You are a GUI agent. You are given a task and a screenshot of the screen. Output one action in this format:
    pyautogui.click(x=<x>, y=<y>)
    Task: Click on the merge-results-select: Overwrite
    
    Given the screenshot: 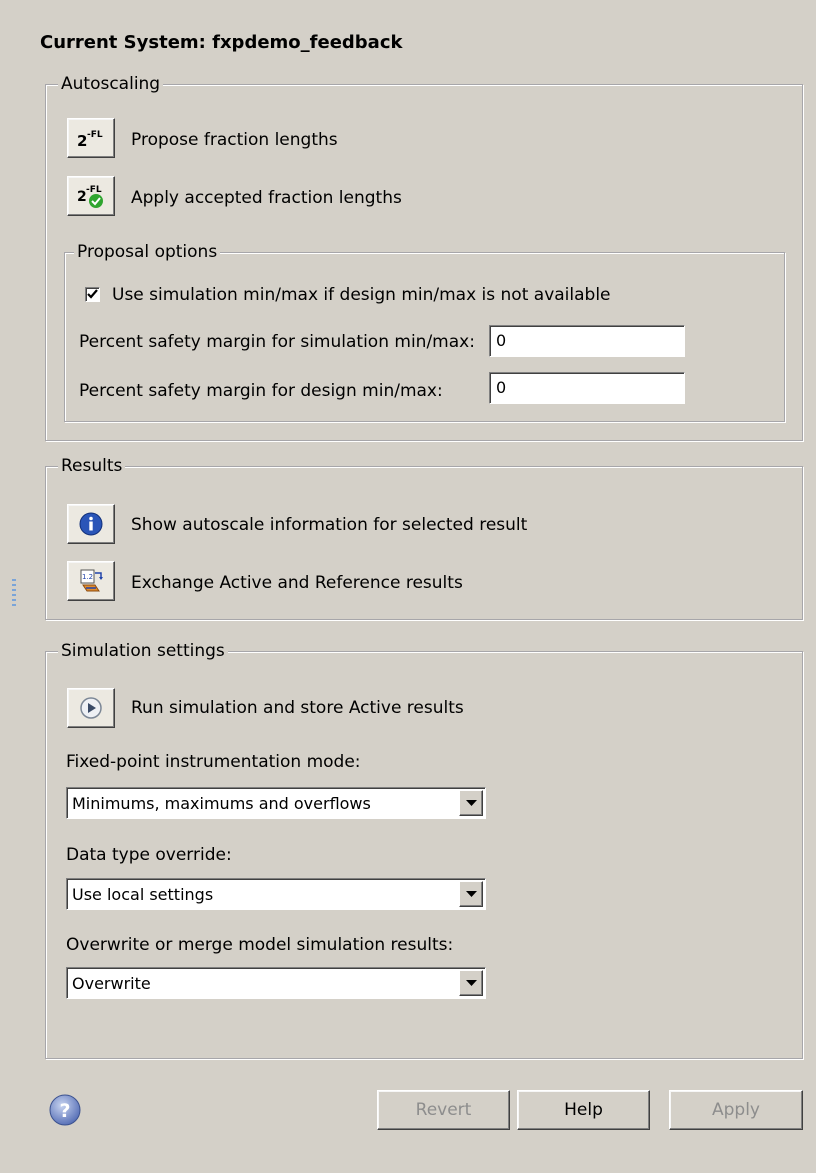 What is the action you would take?
    pyautogui.click(x=276, y=983)
    